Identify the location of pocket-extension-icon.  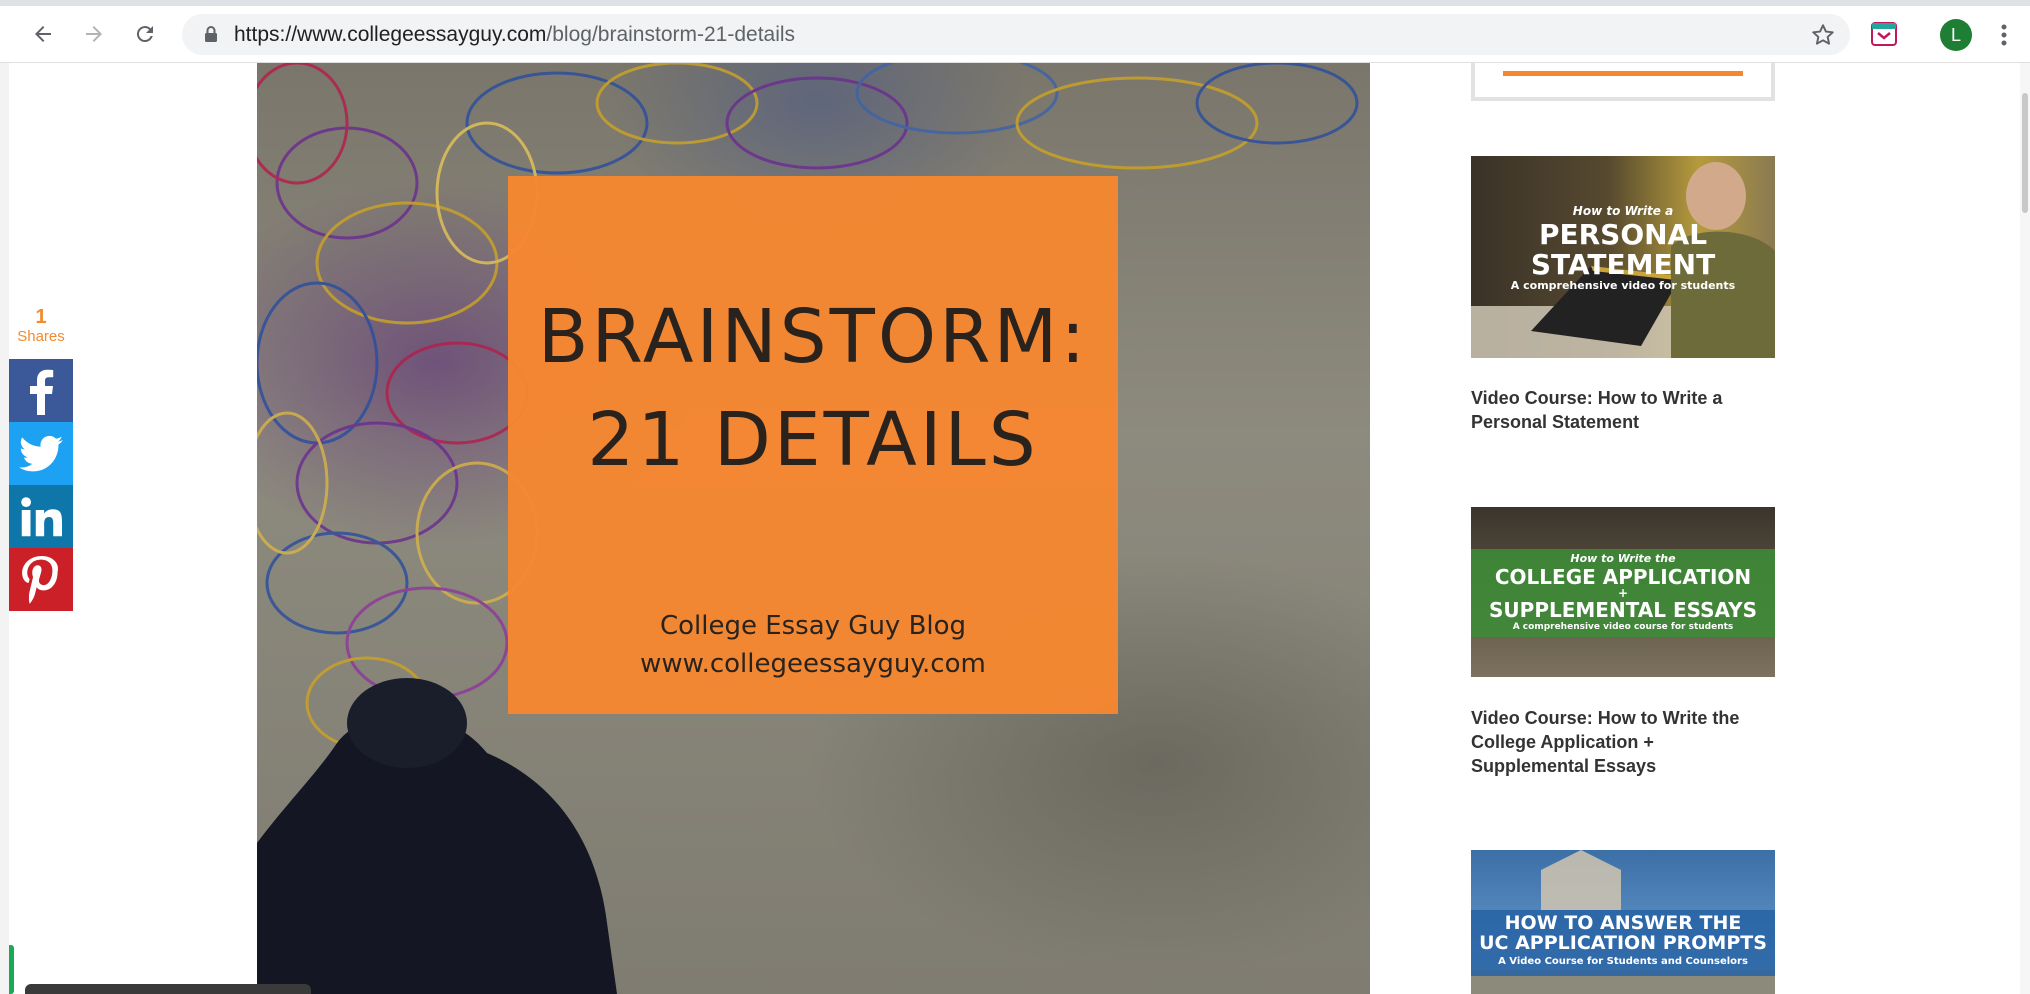
(1884, 34).